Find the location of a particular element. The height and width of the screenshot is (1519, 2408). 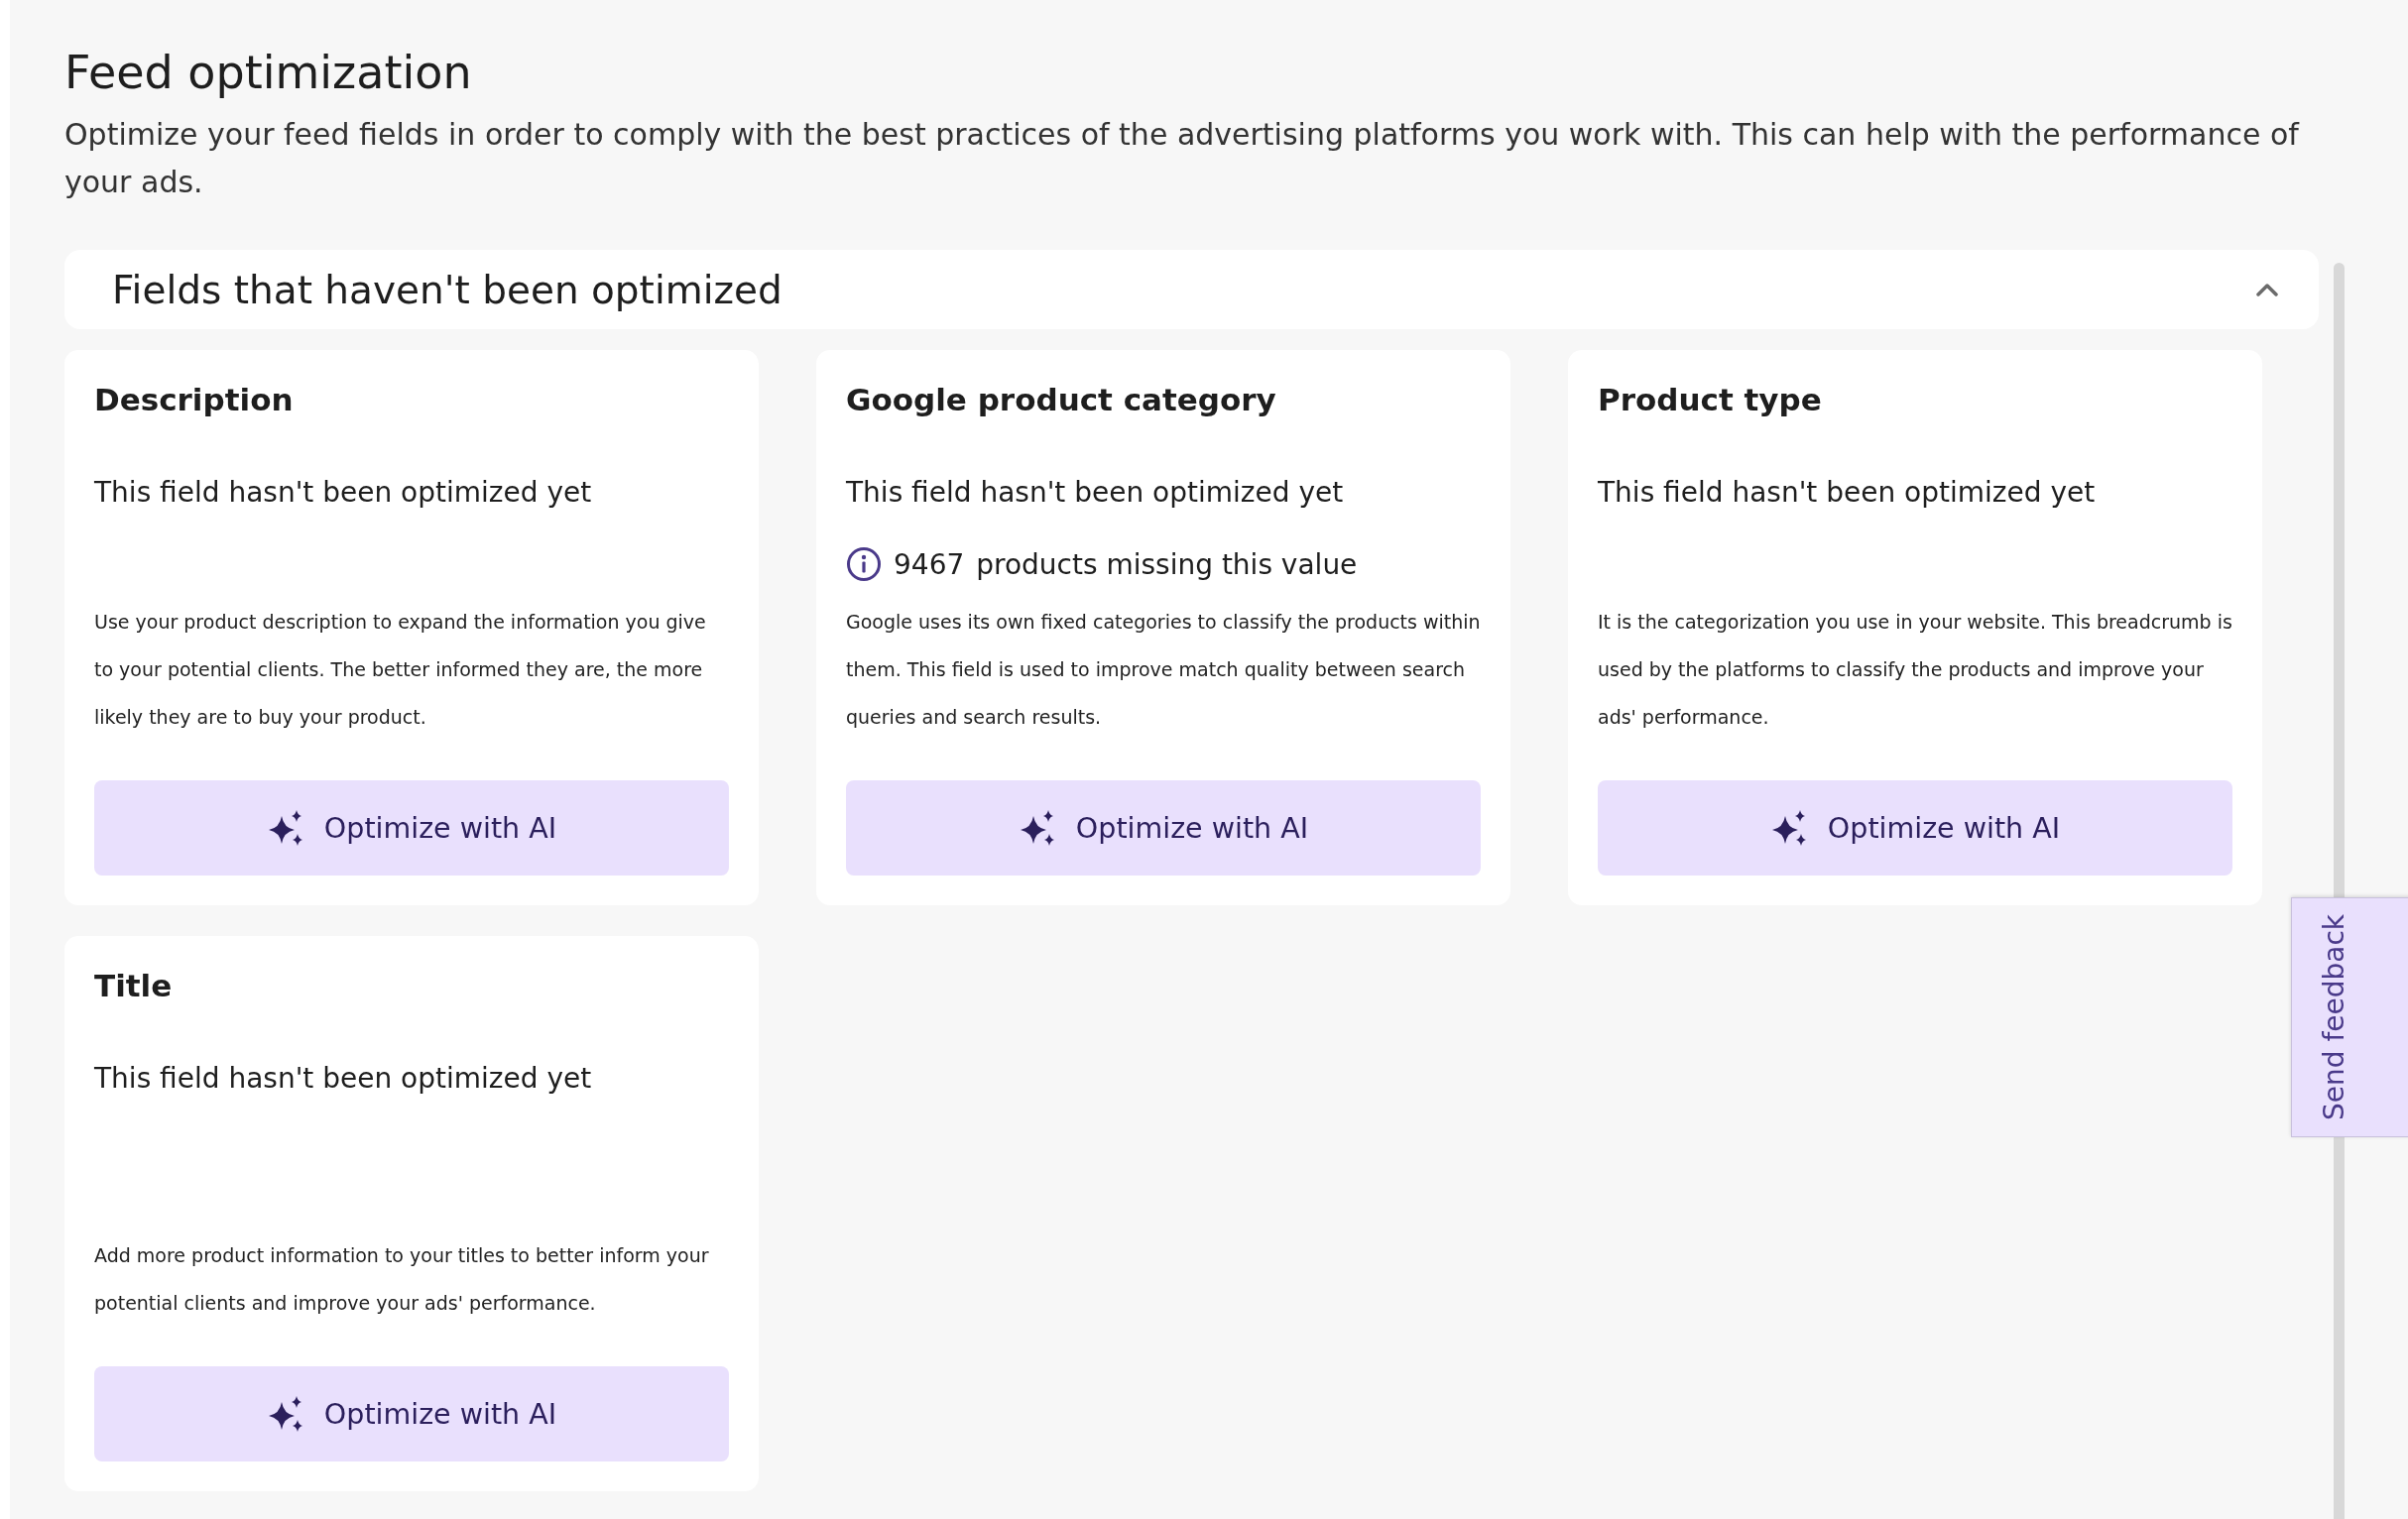

card-body: Google uses its own fixed categories to classify the products within them. This field is used to improve match quality between search queries and search results. is located at coordinates (1163, 670).